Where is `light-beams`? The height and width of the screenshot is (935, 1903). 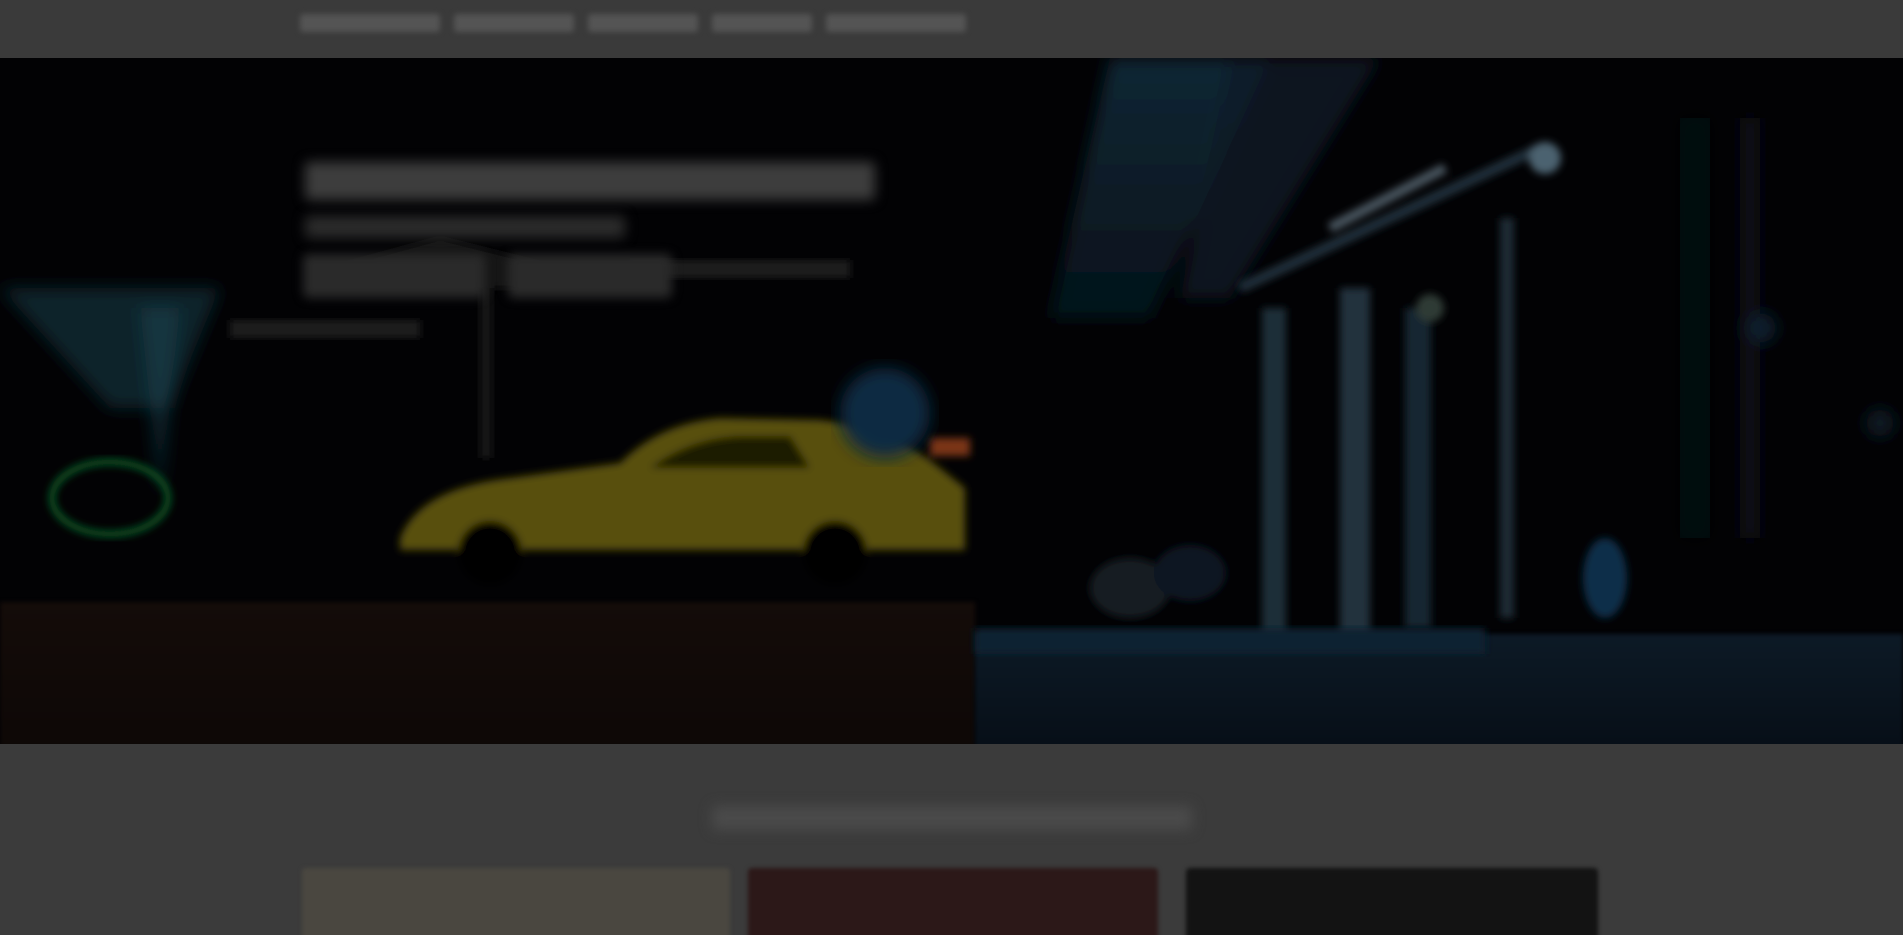
light-beams is located at coordinates (1215, 188).